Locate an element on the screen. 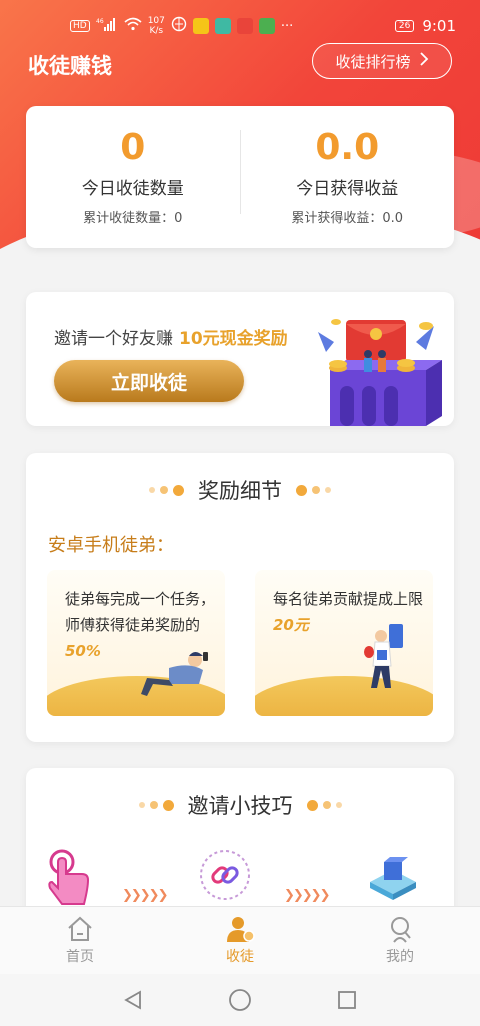 The image size is (480, 1026). net-speed-value: 107 is located at coordinates (156, 21).